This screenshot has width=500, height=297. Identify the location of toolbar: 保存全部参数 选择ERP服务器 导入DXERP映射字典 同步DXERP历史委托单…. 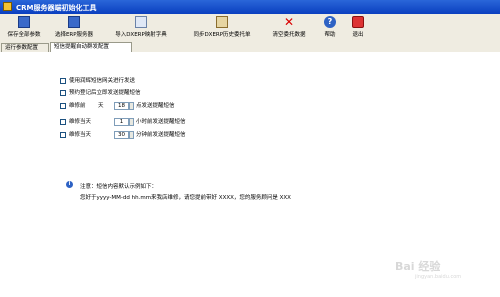
(250, 28).